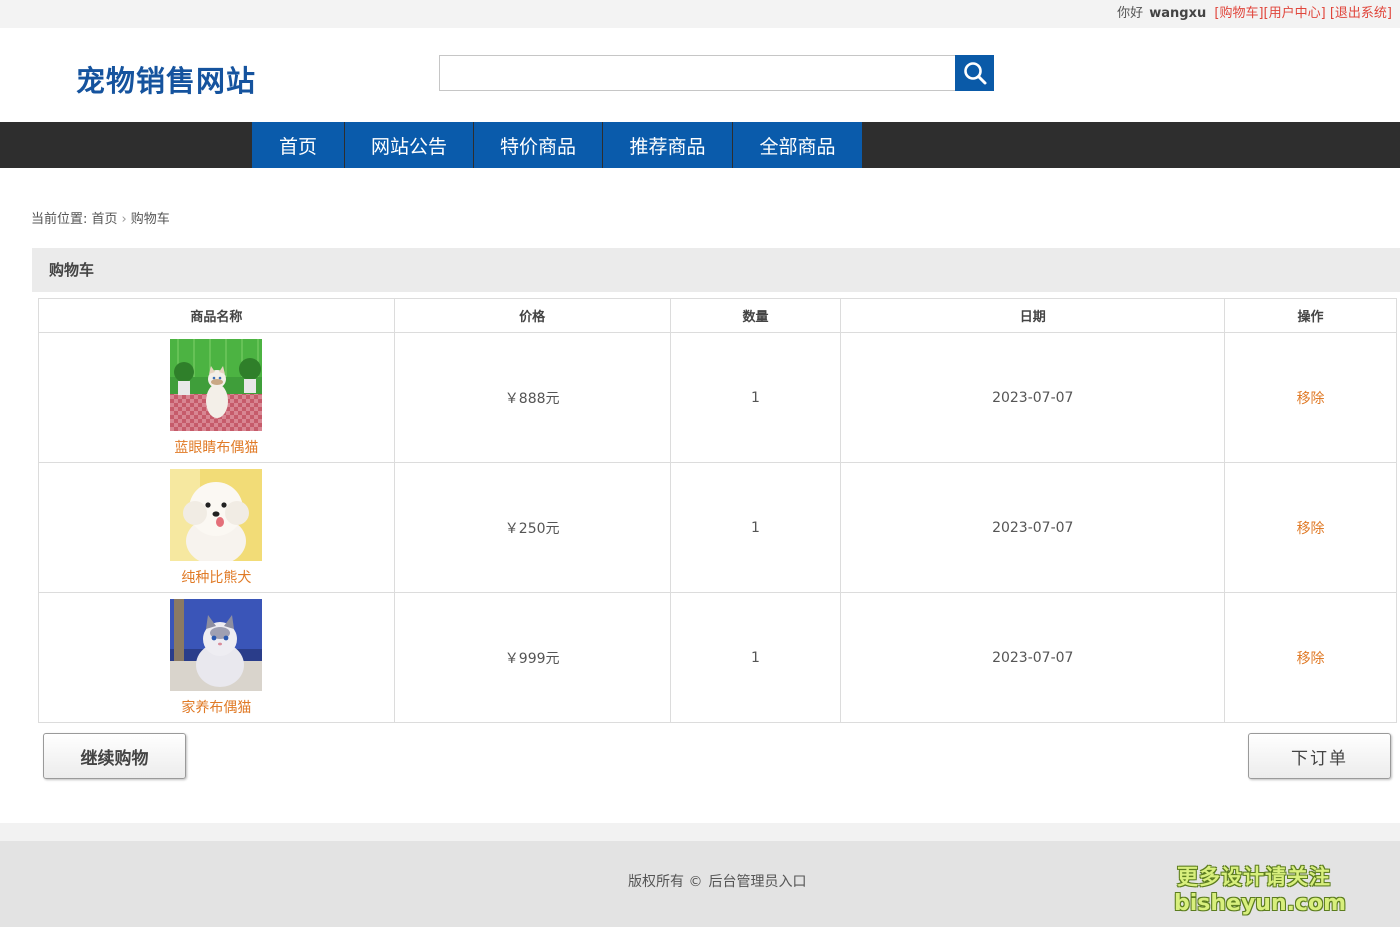 The height and width of the screenshot is (939, 1400). I want to click on product-cell: 蓝眼睛布偶猫, so click(216, 397).